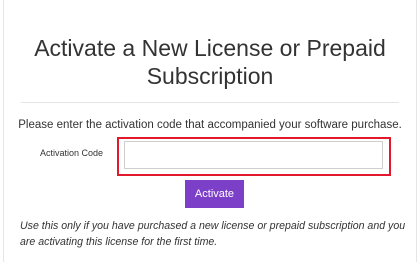  Describe the element at coordinates (72, 153) in the screenshot. I see `activation-code-label: Activation Code` at that location.